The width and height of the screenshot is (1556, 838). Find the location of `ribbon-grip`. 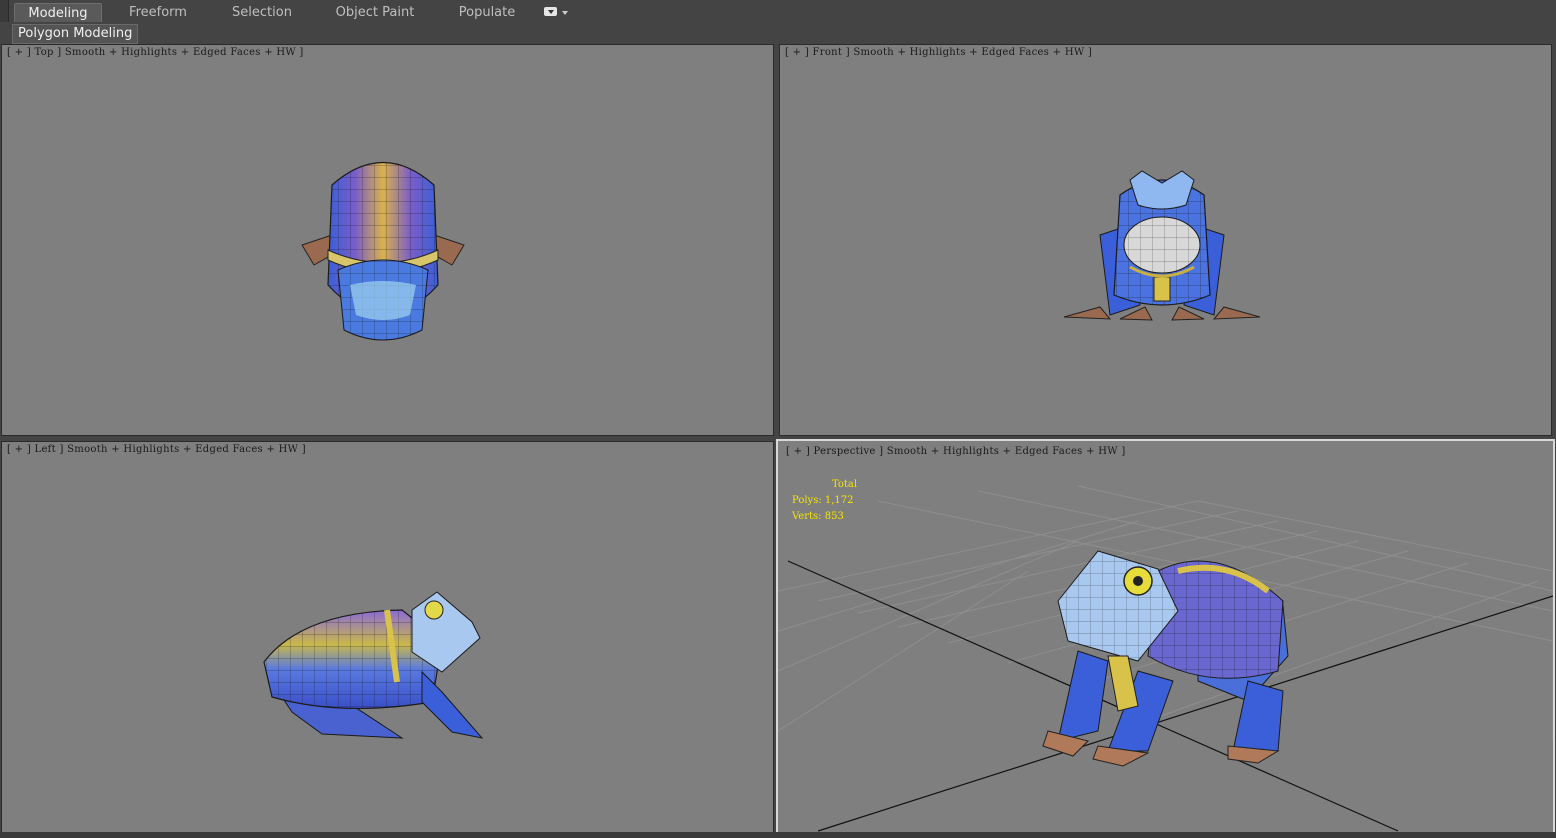

ribbon-grip is located at coordinates (4, 12).